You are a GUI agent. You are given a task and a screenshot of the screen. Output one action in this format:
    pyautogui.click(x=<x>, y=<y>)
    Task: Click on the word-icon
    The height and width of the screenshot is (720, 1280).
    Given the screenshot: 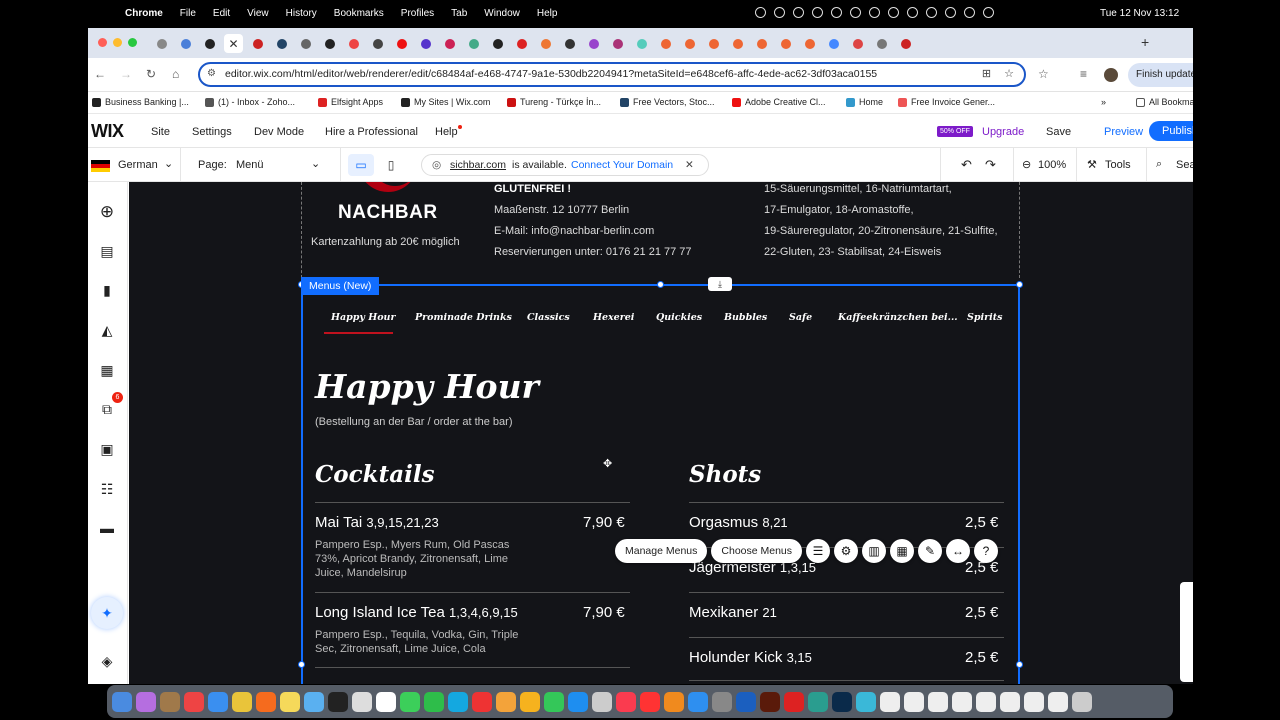 What is the action you would take?
    pyautogui.click(x=746, y=701)
    